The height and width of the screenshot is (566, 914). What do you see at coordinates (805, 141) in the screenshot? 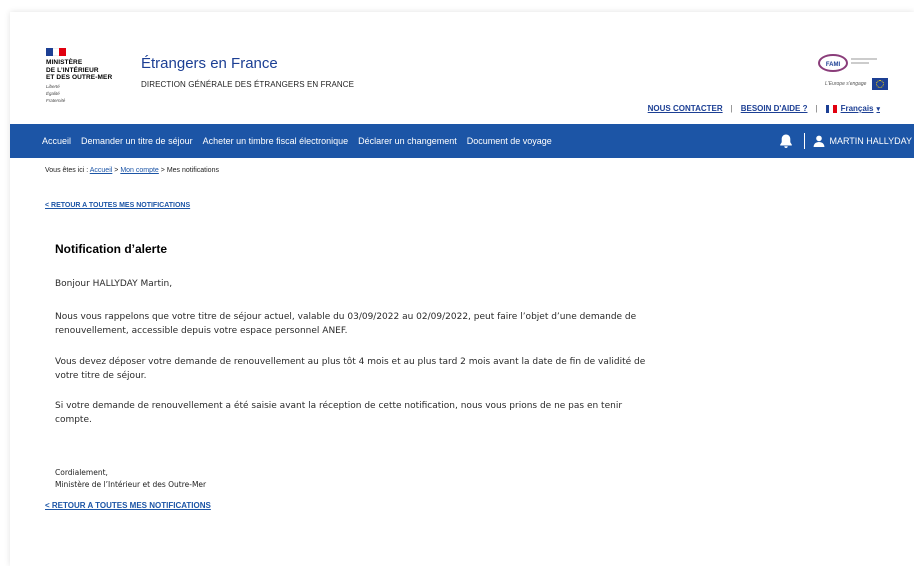
I see `nav-divider` at bounding box center [805, 141].